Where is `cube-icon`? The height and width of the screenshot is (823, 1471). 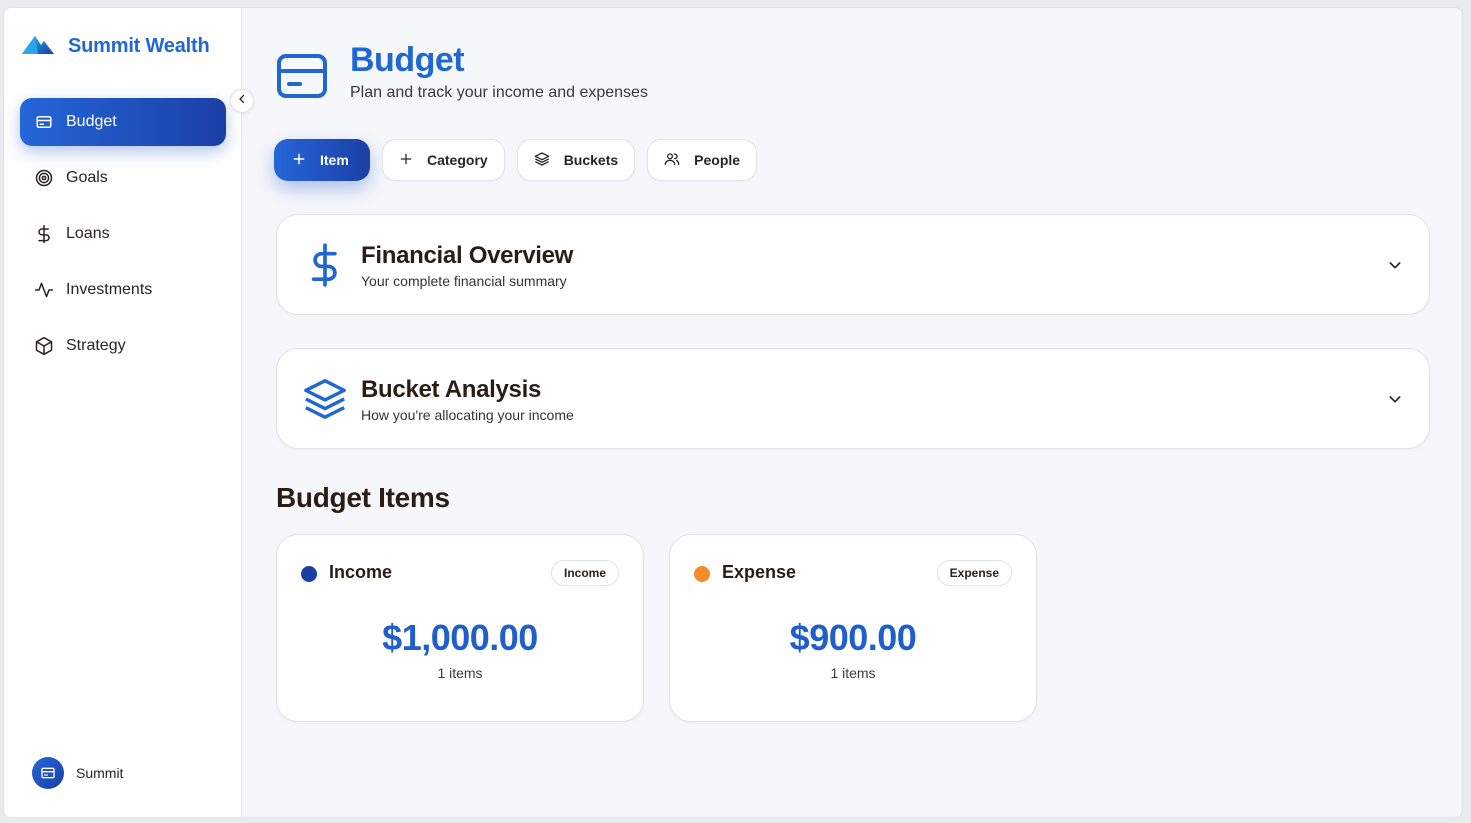 cube-icon is located at coordinates (44, 346).